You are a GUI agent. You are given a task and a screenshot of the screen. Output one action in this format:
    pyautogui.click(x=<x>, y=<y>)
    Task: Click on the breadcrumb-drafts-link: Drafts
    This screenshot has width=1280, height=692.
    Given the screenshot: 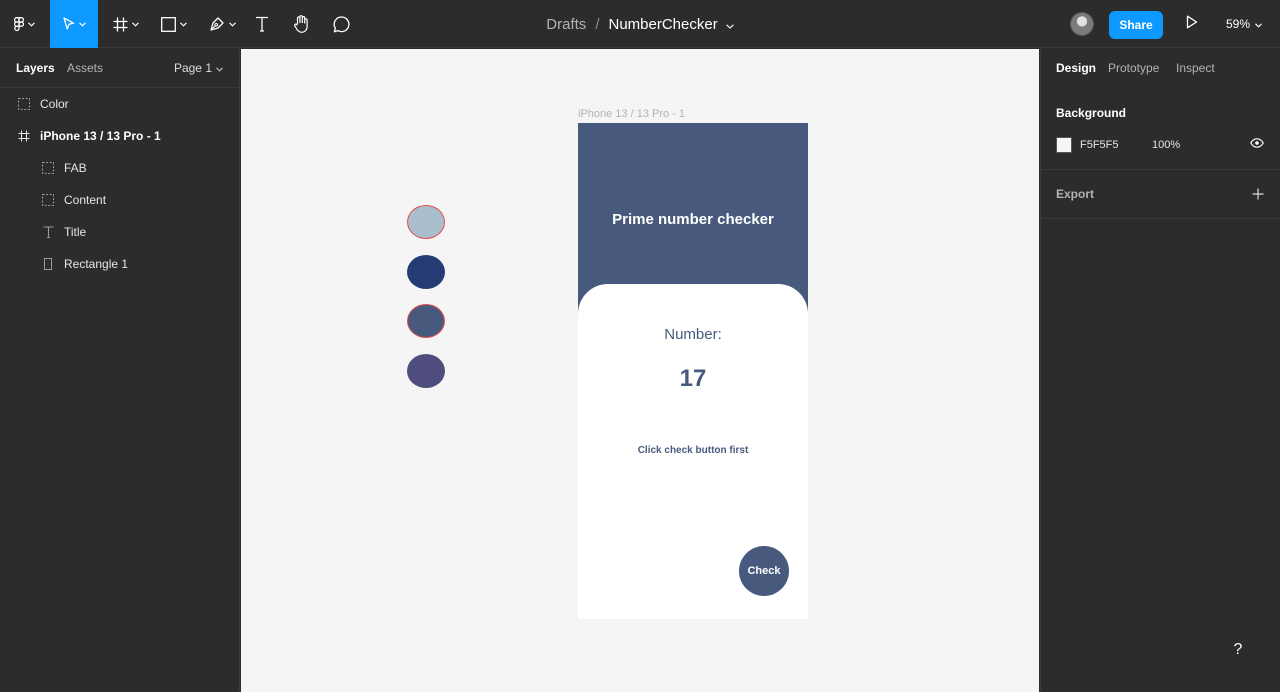 What is the action you would take?
    pyautogui.click(x=566, y=24)
    